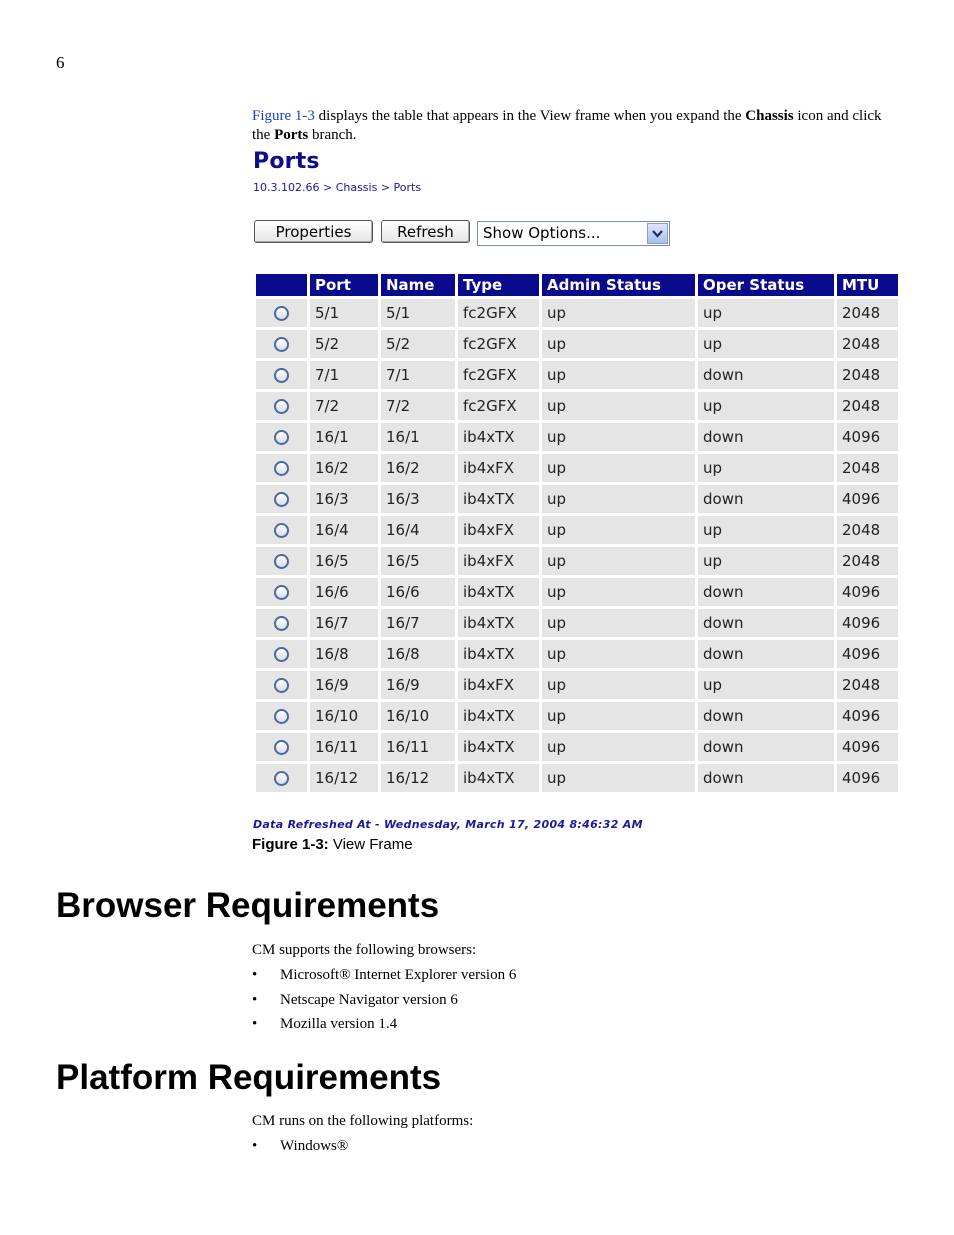 Image resolution: width=954 pixels, height=1235 pixels. I want to click on table-row: 16/12 16/12 ib4xTX up down 4096, so click(577, 778).